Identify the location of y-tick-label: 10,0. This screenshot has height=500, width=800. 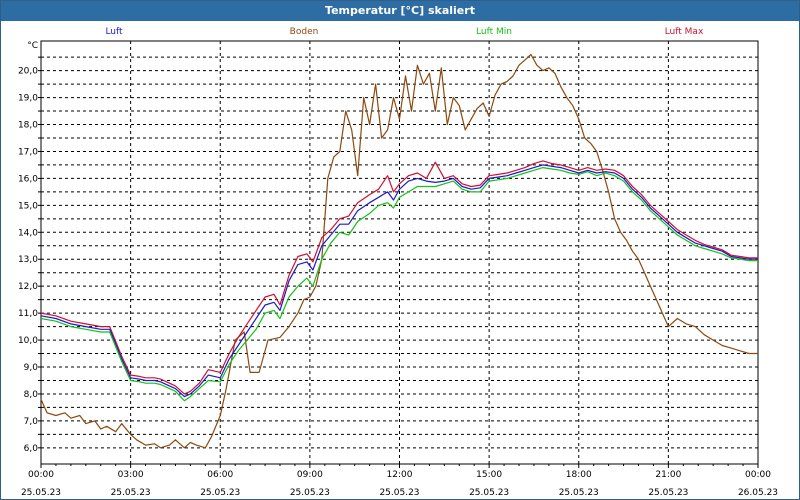
(28, 341).